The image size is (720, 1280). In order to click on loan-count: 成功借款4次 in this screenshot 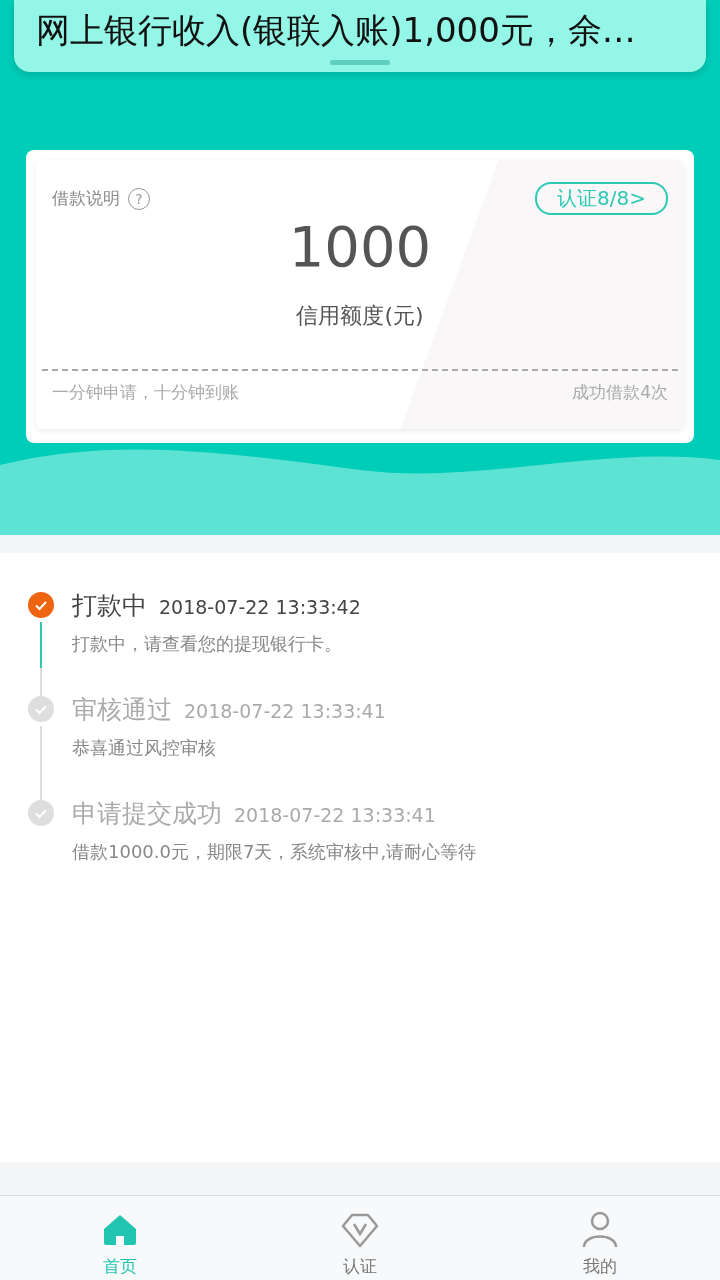, I will do `click(620, 392)`.